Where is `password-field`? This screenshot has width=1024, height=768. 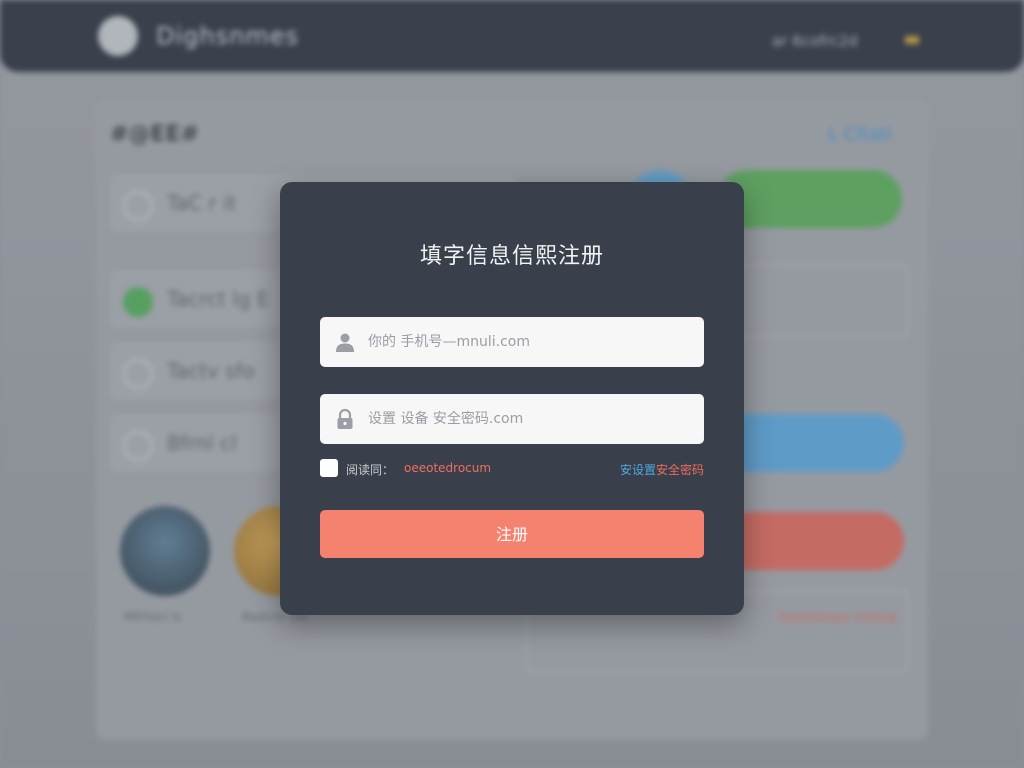 password-field is located at coordinates (512, 419).